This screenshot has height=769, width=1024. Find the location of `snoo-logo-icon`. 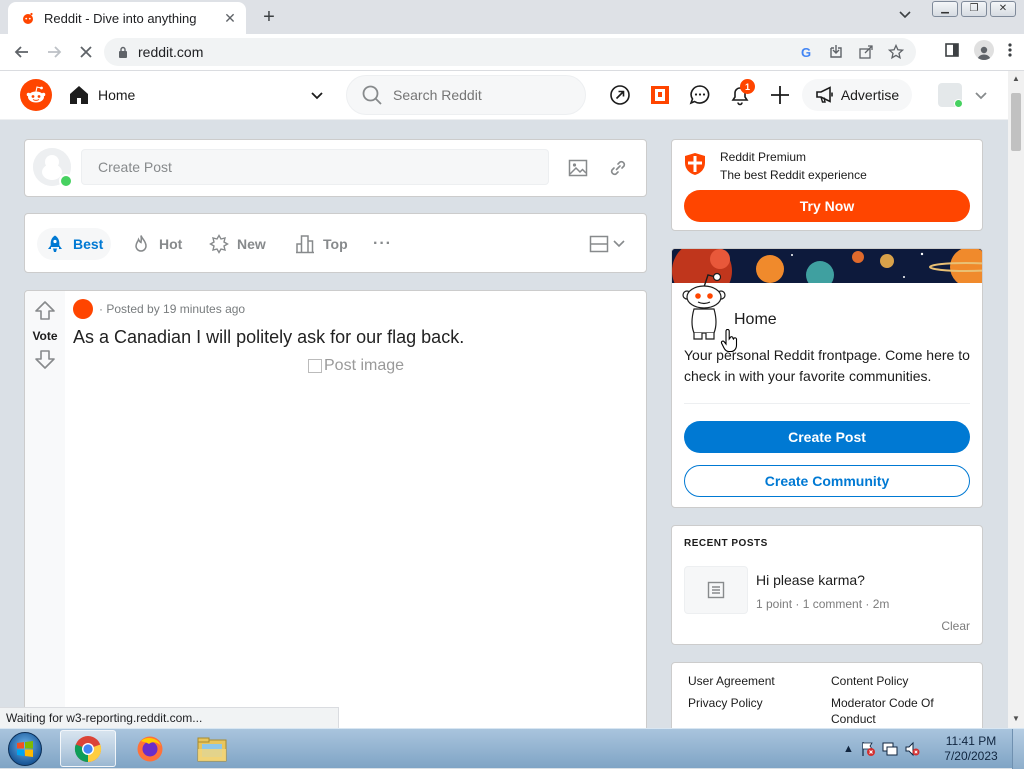

snoo-logo-icon is located at coordinates (36, 94).